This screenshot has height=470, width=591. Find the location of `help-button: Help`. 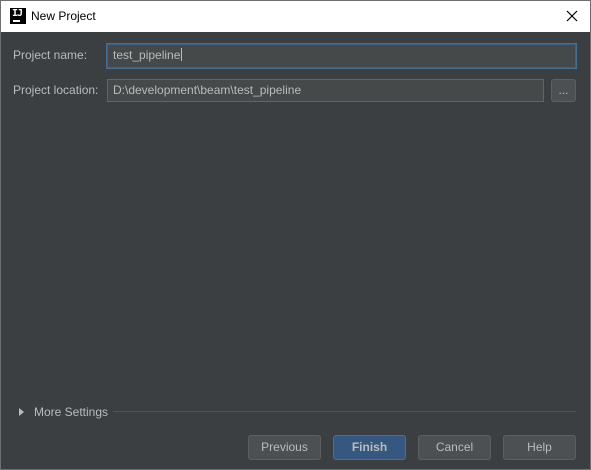

help-button: Help is located at coordinates (539, 447).